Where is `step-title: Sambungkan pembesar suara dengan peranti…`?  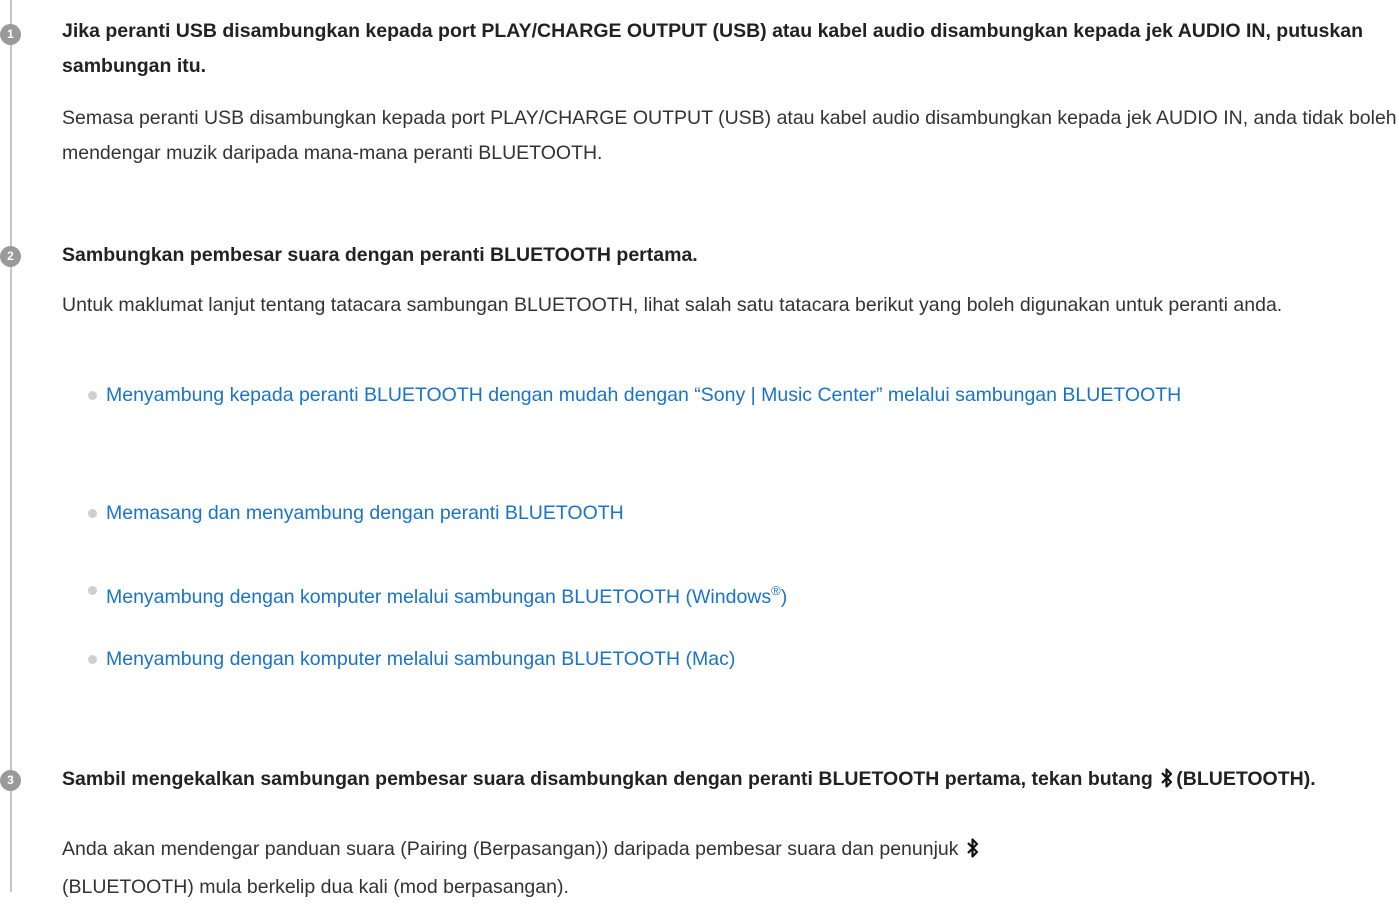
step-title: Sambungkan pembesar suara dengan peranti… is located at coordinates (380, 255).